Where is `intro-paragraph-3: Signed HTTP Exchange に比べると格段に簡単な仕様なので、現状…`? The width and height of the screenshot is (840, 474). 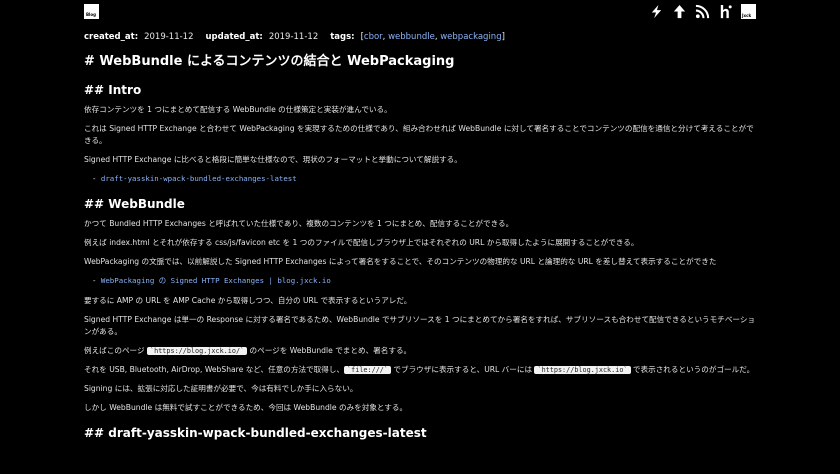
intro-paragraph-3: Signed HTTP Exchange に比べると格段に簡単な仕様なので、現状… is located at coordinates (273, 159).